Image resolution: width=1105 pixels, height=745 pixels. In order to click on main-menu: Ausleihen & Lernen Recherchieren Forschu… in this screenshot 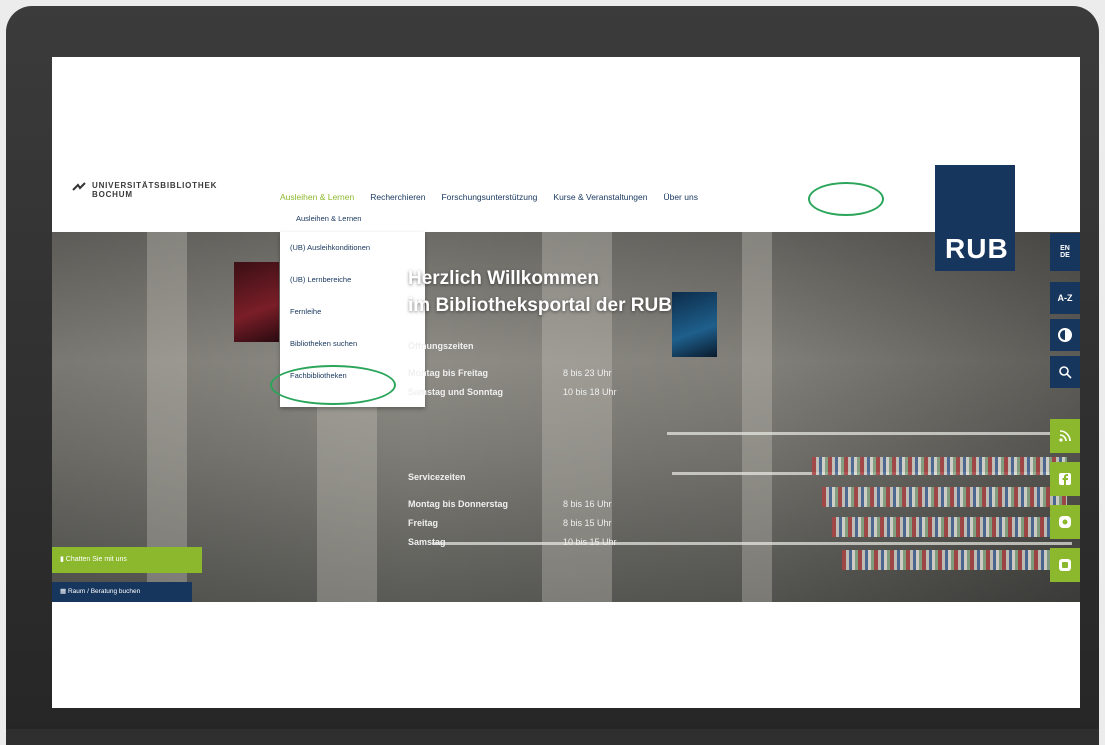, I will do `click(489, 197)`.